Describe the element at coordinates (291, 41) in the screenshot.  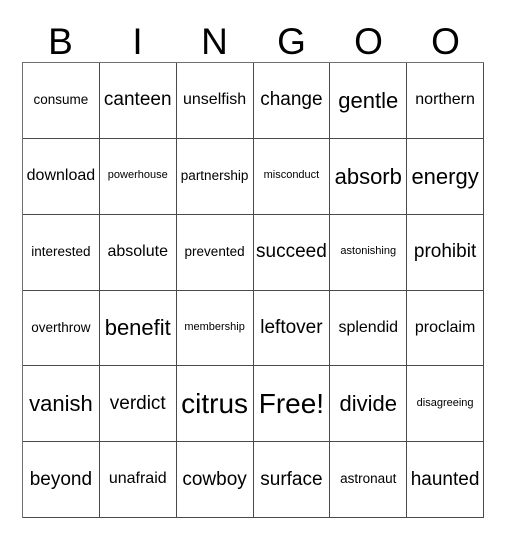
I see `bingo-header-letter-3: G` at that location.